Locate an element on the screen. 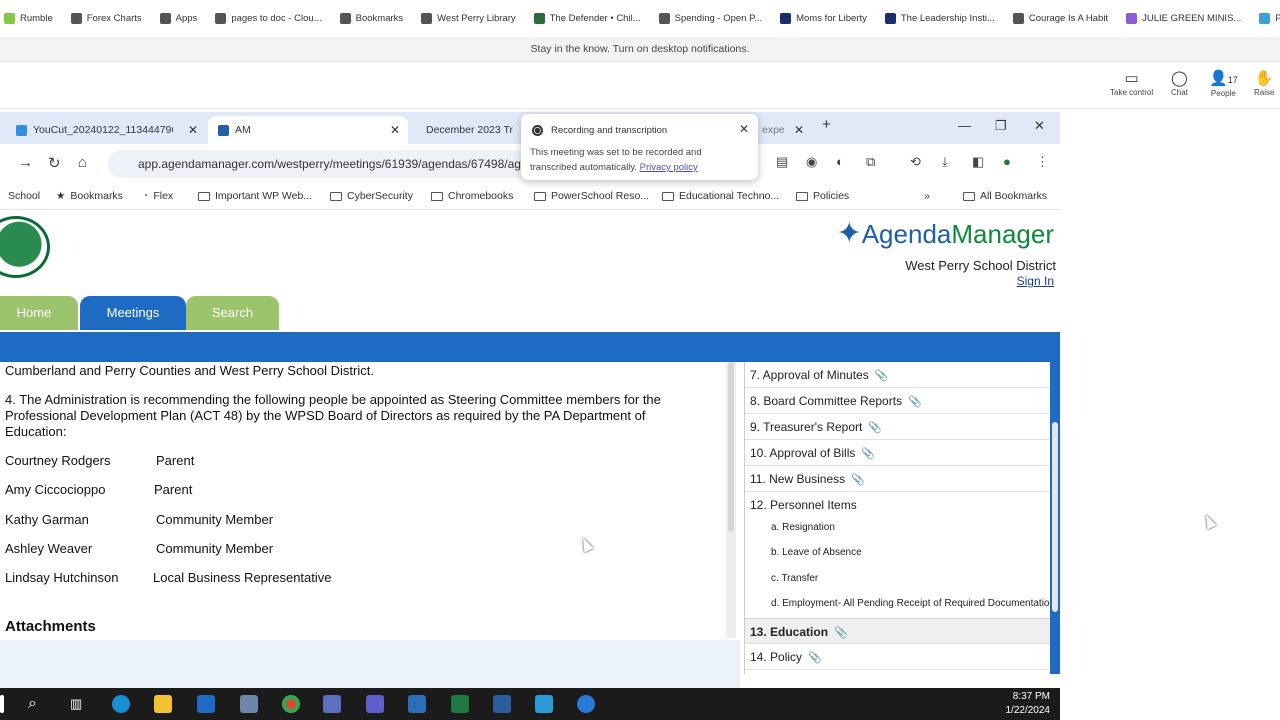  edge-icon is located at coordinates (121, 704).